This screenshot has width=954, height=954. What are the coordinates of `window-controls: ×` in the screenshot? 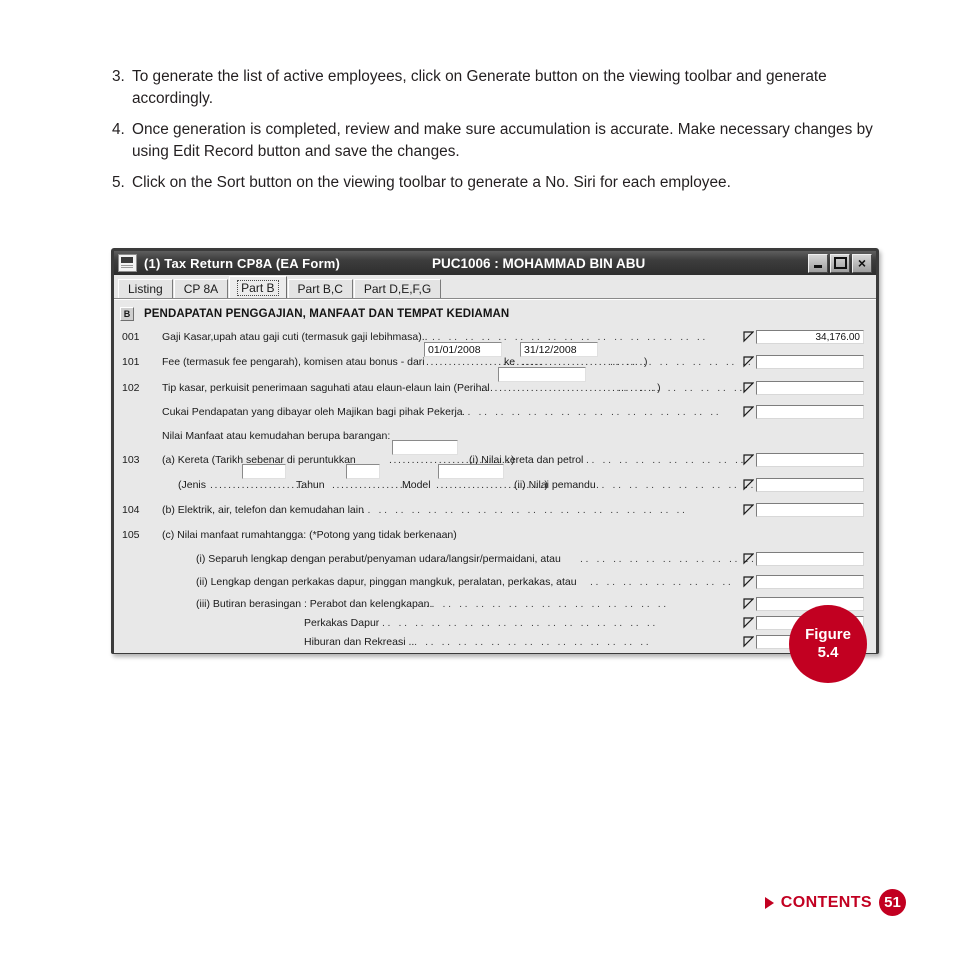 It's located at (841, 263).